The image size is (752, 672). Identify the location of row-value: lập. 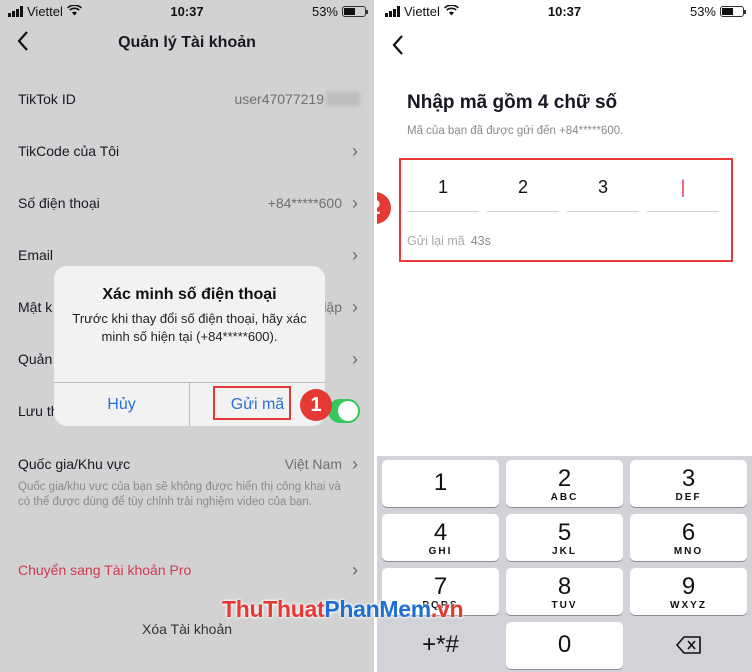
(332, 307).